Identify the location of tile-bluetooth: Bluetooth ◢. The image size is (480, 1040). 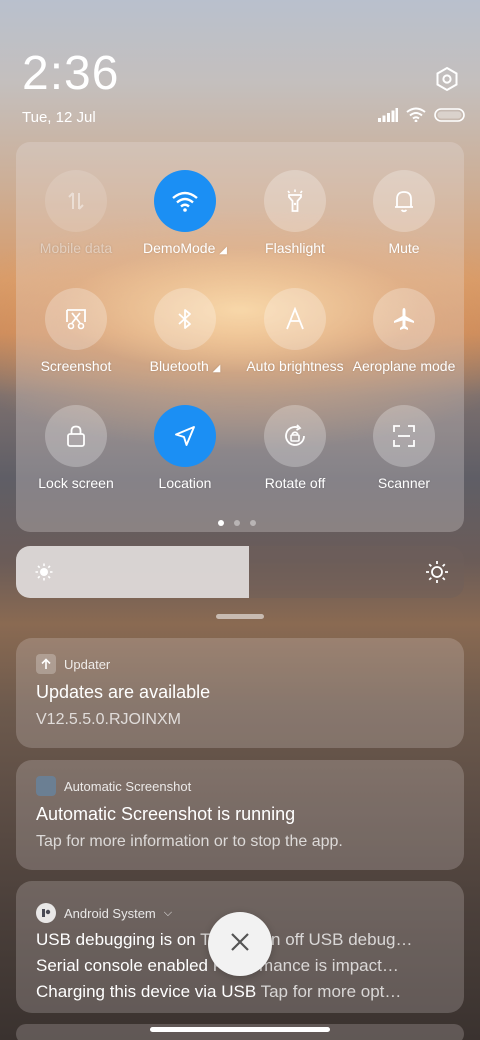
(185, 343).